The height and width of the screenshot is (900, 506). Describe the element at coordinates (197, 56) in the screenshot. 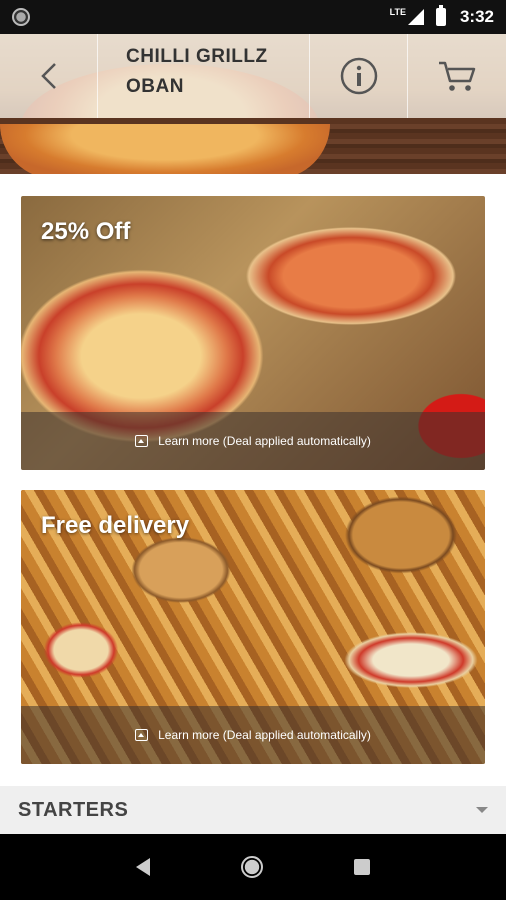

I see `restaurant-name: CHILLI GRILLZ` at that location.